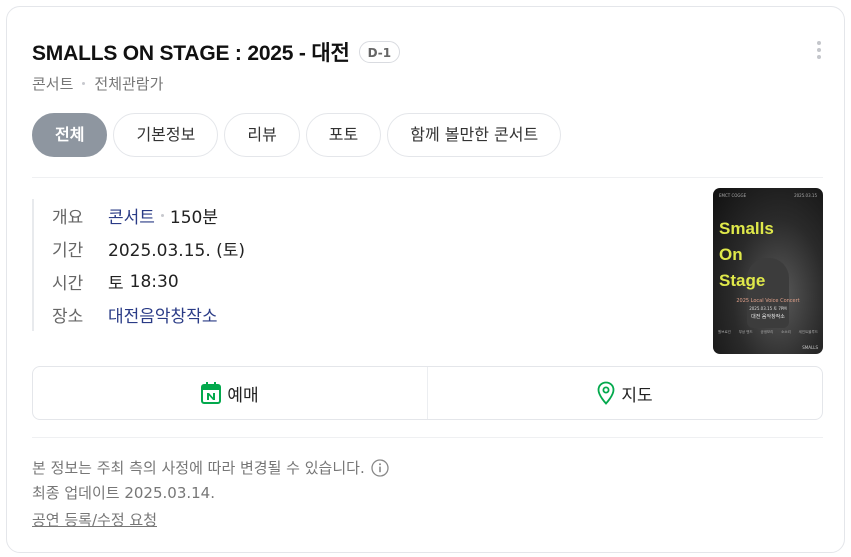  Describe the element at coordinates (262, 135) in the screenshot. I see `tab-reviews: 리뷰` at that location.